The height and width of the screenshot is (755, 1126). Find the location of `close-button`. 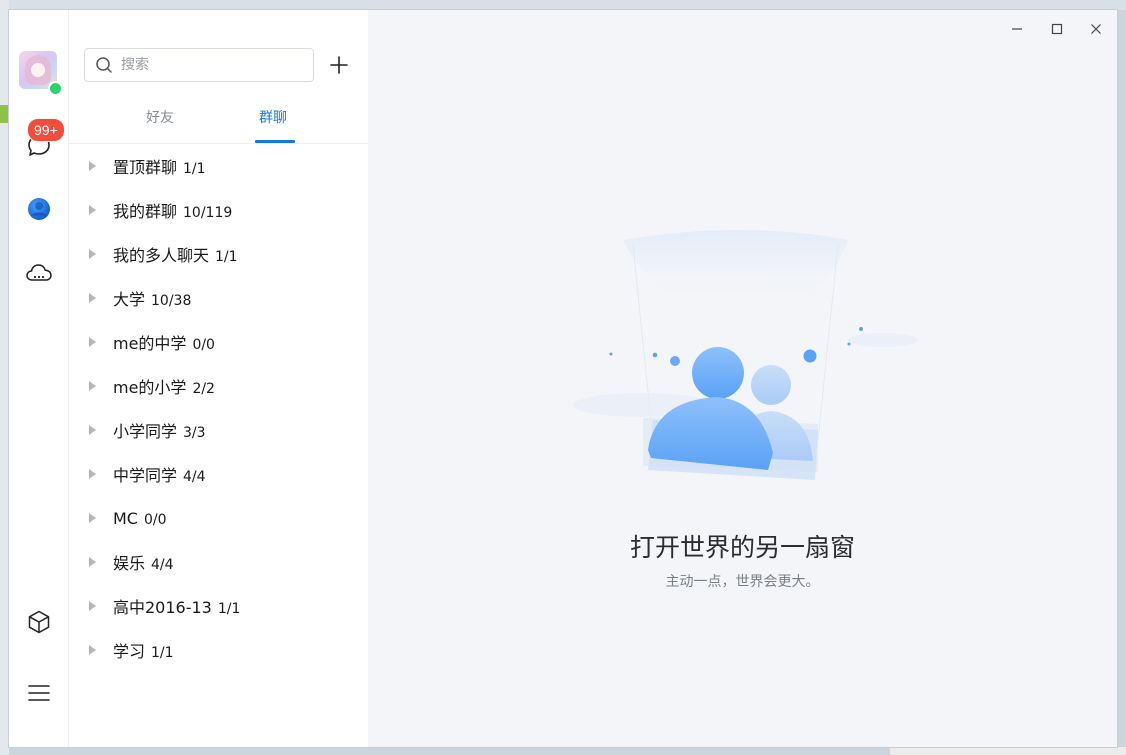

close-button is located at coordinates (1096, 29).